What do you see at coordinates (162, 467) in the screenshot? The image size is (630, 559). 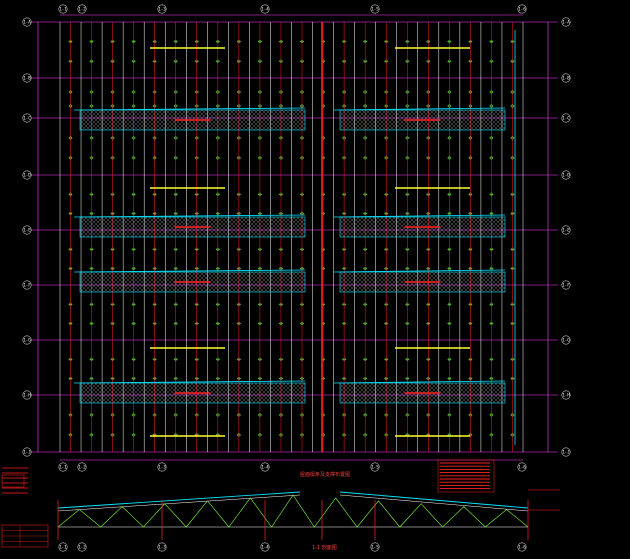 I see `axis-label-bottom: 1-3` at bounding box center [162, 467].